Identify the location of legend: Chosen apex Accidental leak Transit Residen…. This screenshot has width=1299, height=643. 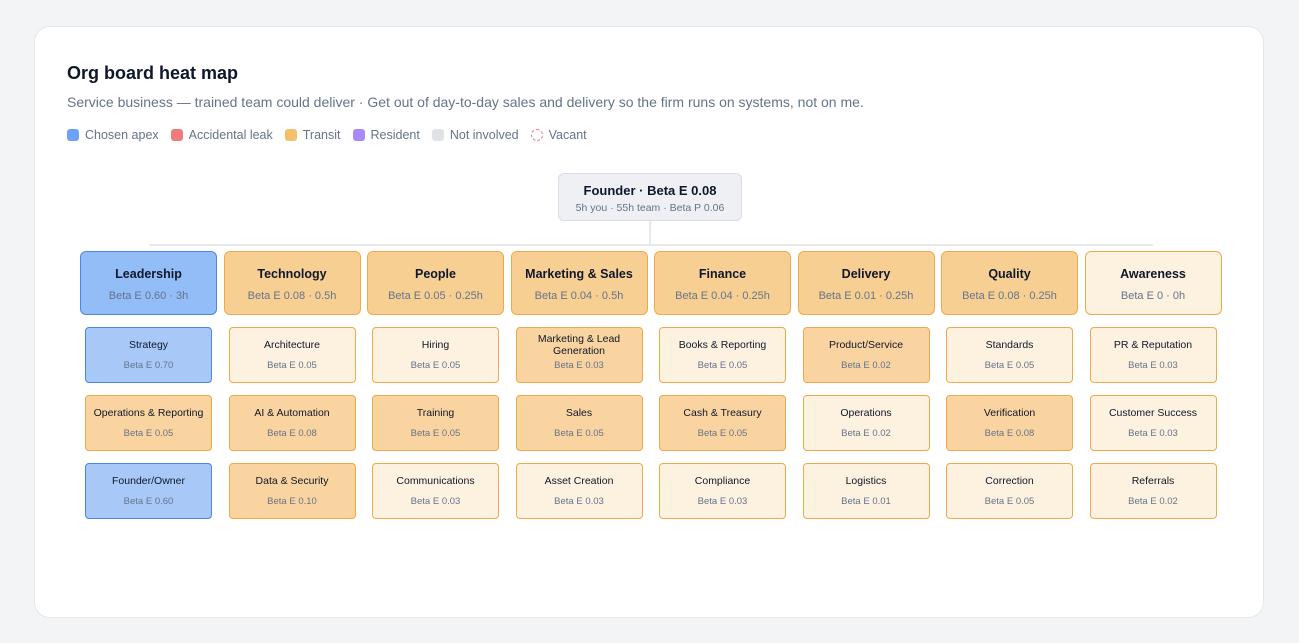
(333, 135).